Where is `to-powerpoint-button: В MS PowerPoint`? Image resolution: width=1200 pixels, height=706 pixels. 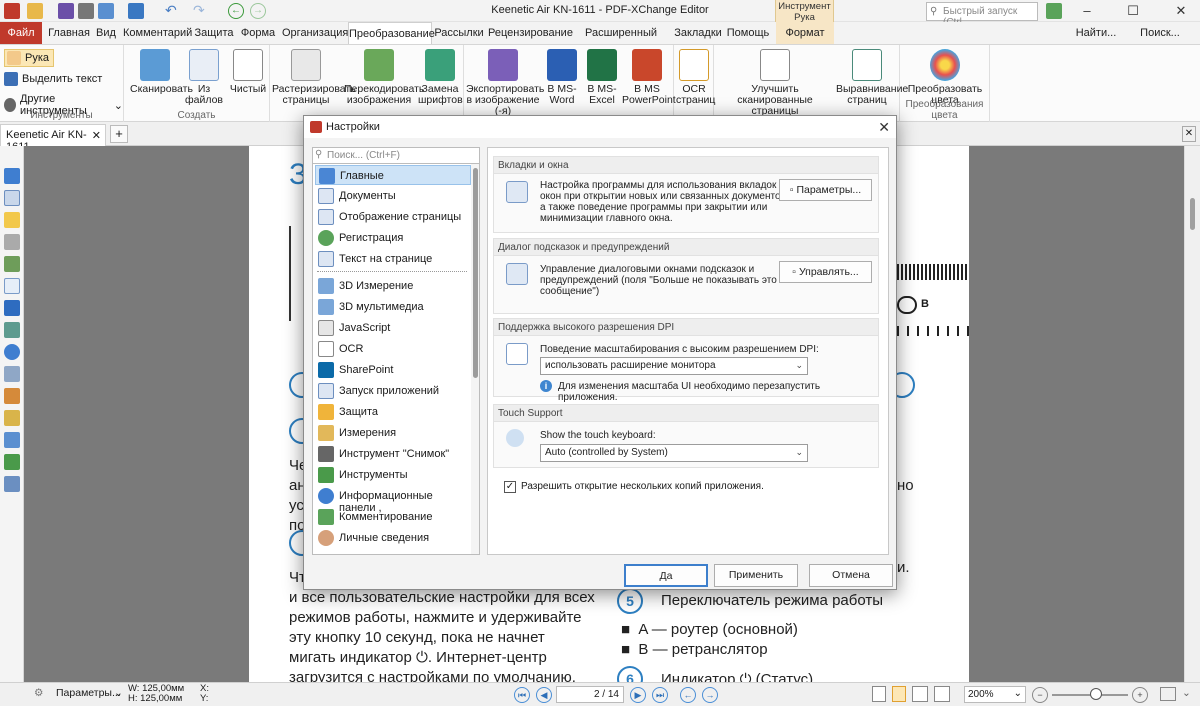 to-powerpoint-button: В MS PowerPoint is located at coordinates (649, 77).